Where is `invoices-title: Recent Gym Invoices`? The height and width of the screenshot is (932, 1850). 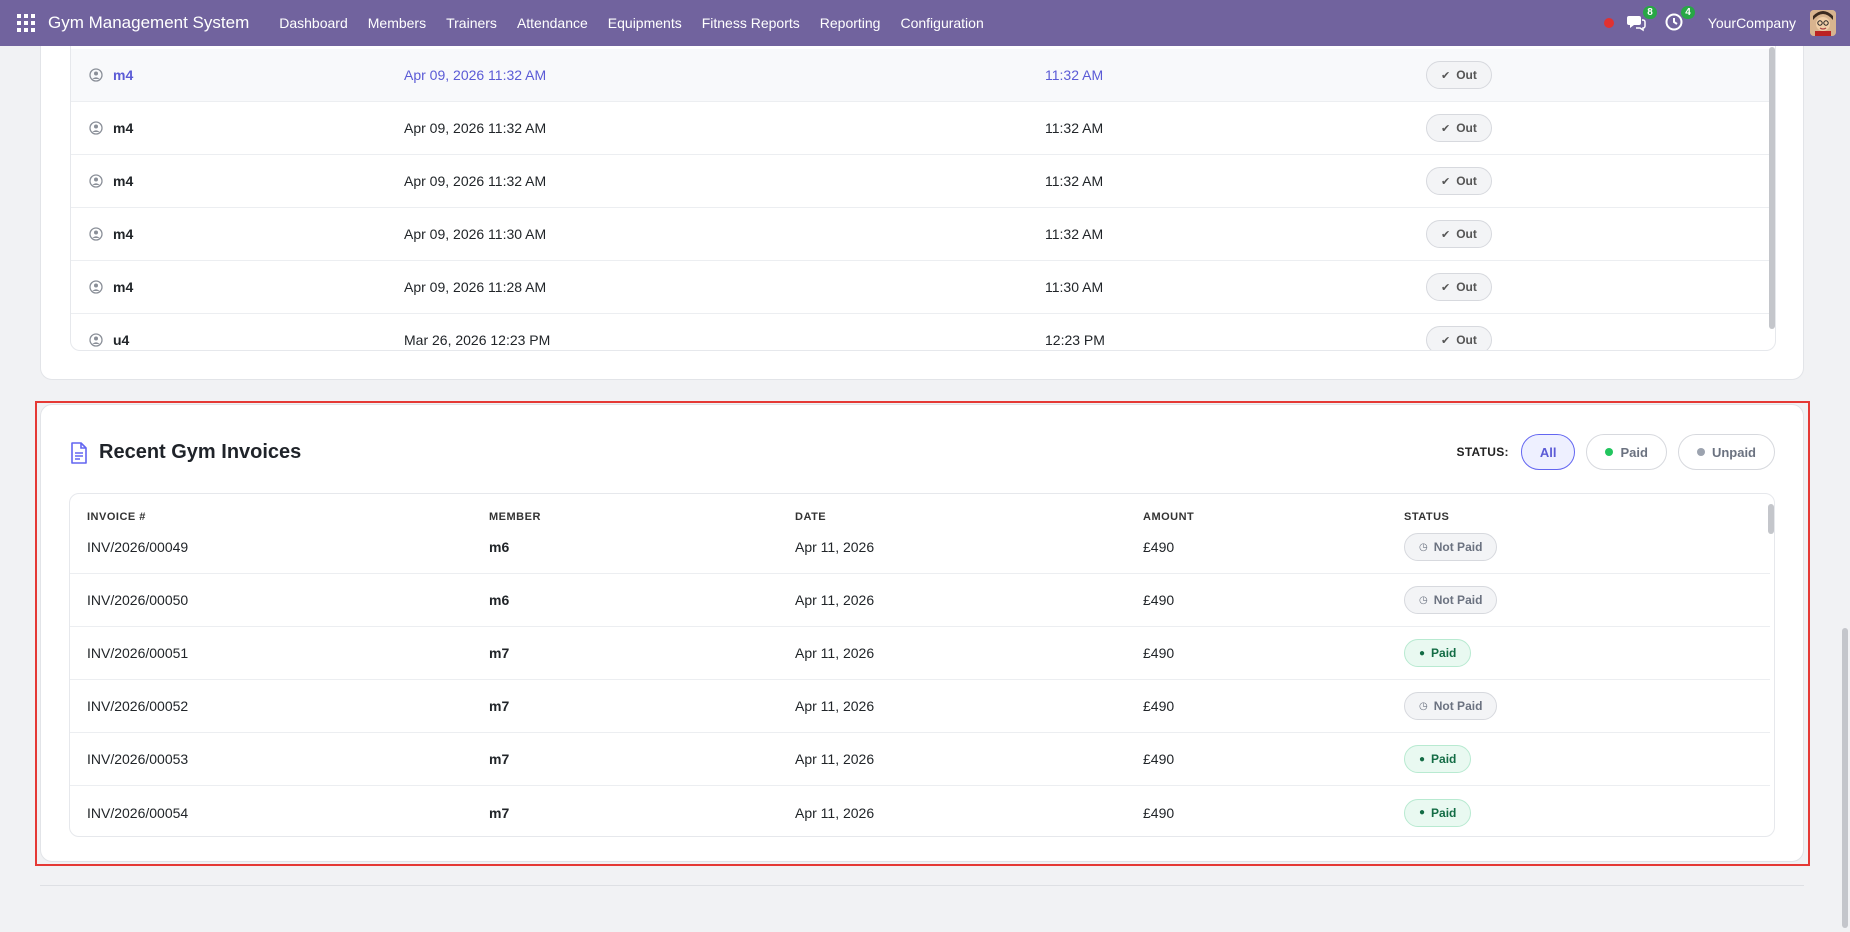
invoices-title: Recent Gym Invoices is located at coordinates (200, 452).